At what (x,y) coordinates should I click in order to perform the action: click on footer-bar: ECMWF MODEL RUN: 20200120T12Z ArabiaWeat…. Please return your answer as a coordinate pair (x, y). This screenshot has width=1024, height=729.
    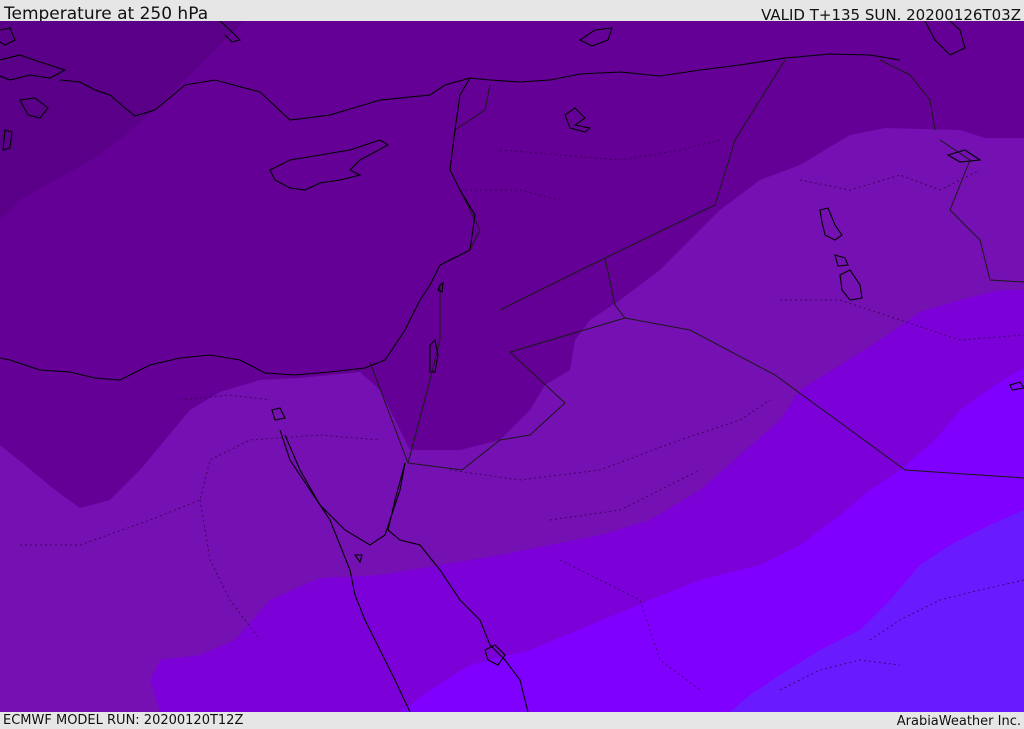
    Looking at the image, I should click on (512, 720).